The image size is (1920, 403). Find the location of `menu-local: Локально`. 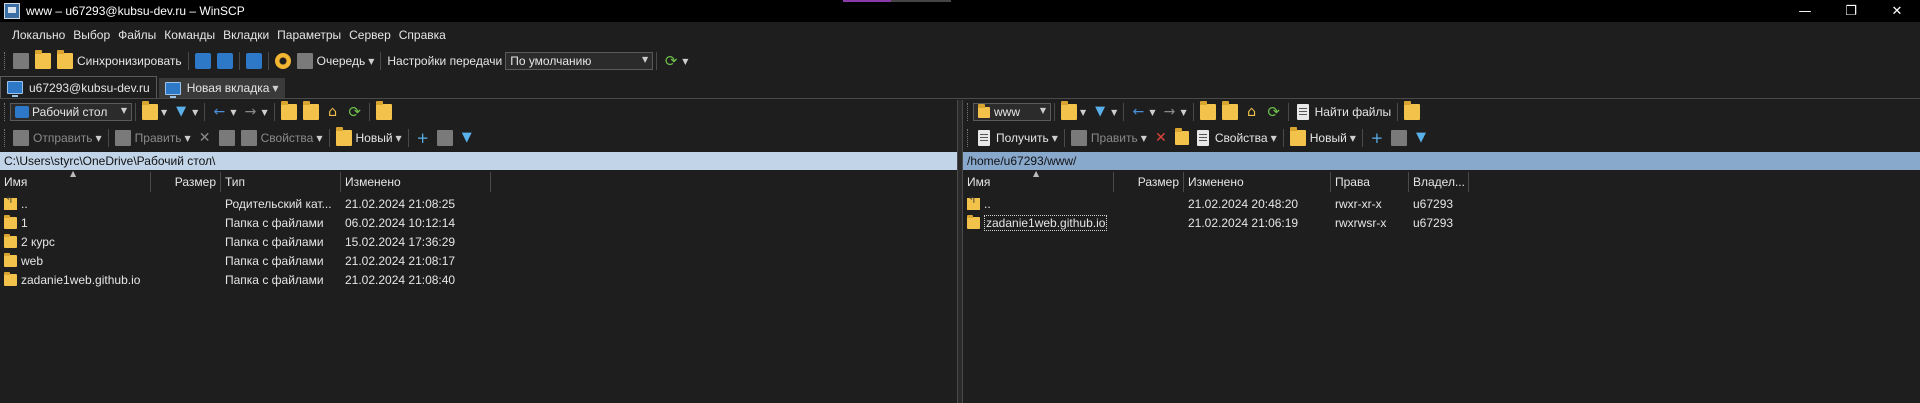

menu-local: Локально is located at coordinates (38, 35).